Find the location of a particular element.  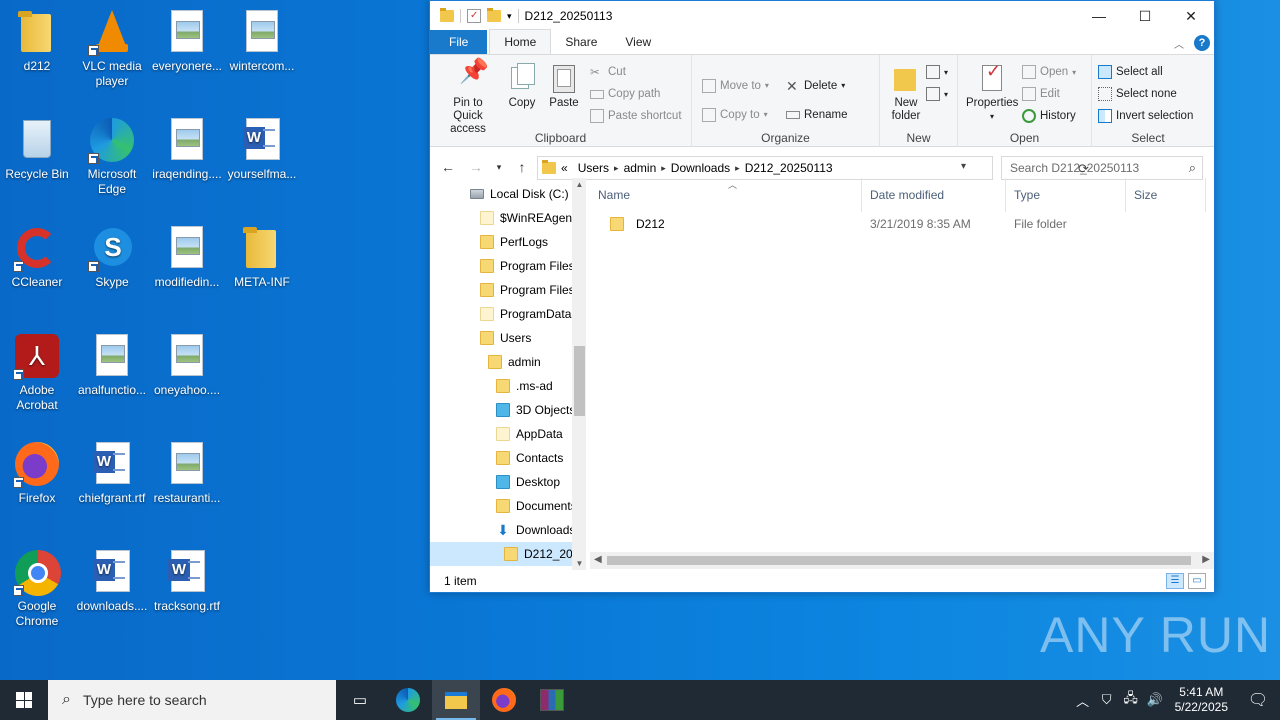

column-date-modified: Date modified is located at coordinates (934, 195).